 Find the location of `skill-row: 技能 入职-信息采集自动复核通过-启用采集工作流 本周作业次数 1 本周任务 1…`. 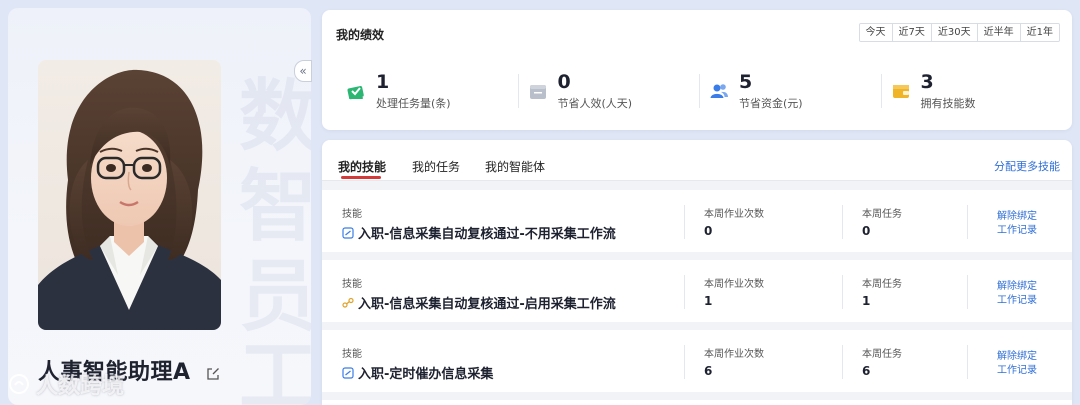

skill-row: 技能 入职-信息采集自动复核通过-启用采集工作流 本周作业次数 1 本周任务 1… is located at coordinates (697, 291).